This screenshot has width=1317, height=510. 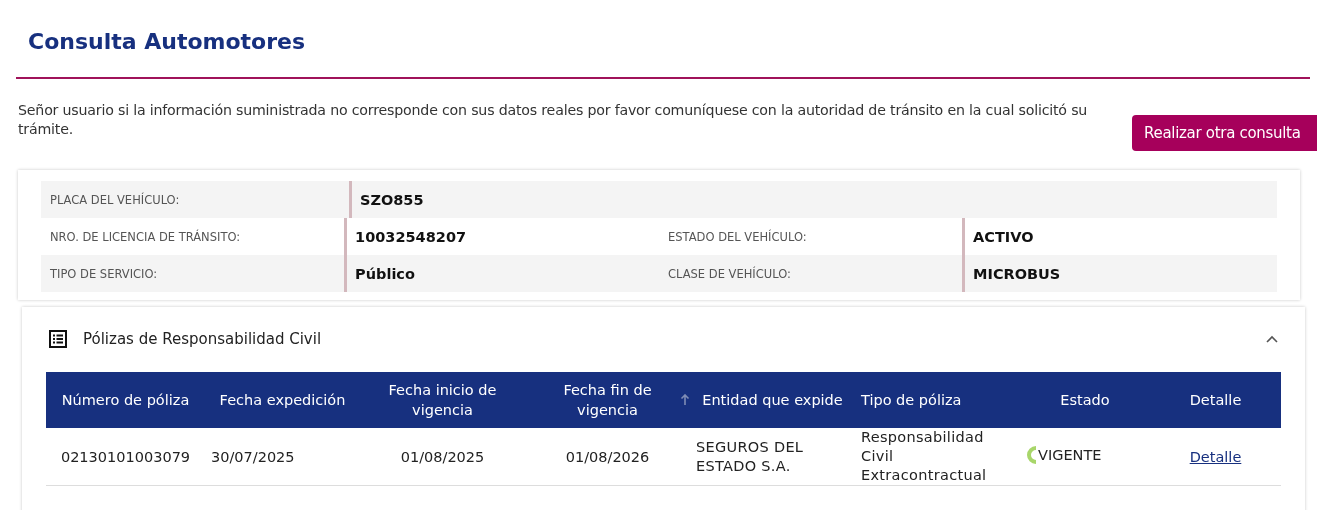 What do you see at coordinates (937, 400) in the screenshot?
I see `column-header: Tipo de póliza` at bounding box center [937, 400].